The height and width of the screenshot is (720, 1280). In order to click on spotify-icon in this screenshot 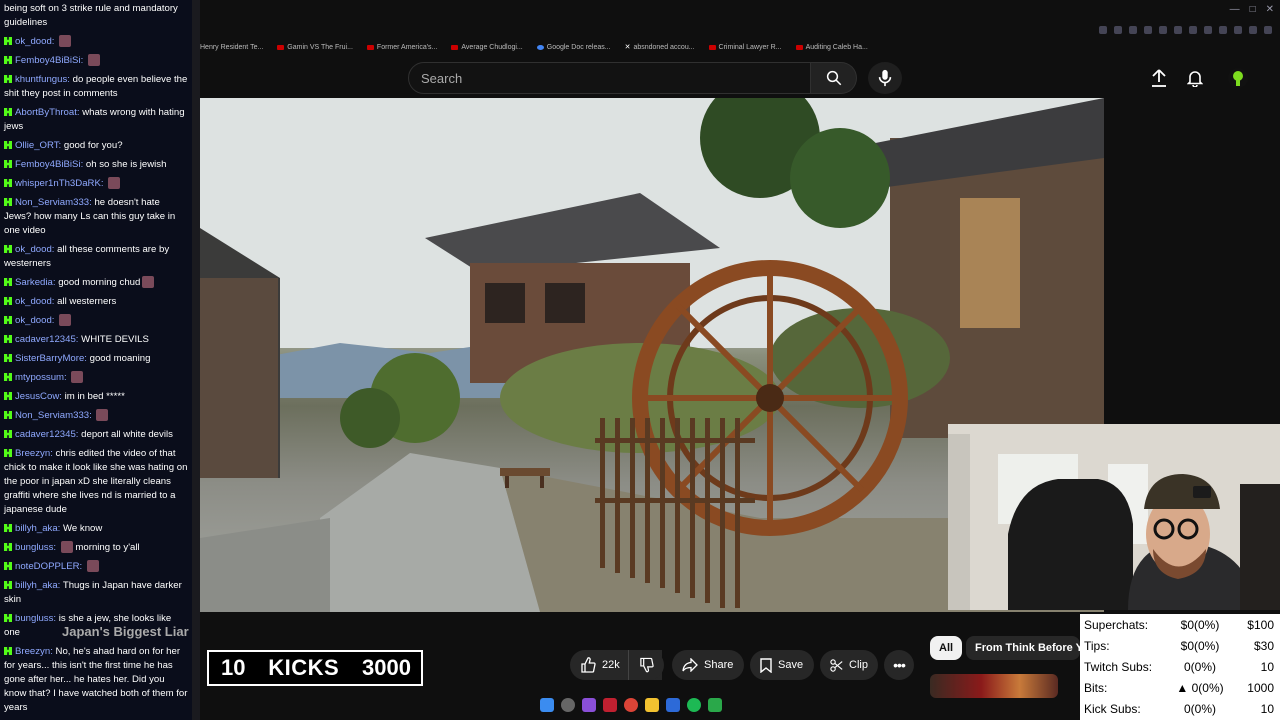, I will do `click(694, 705)`.